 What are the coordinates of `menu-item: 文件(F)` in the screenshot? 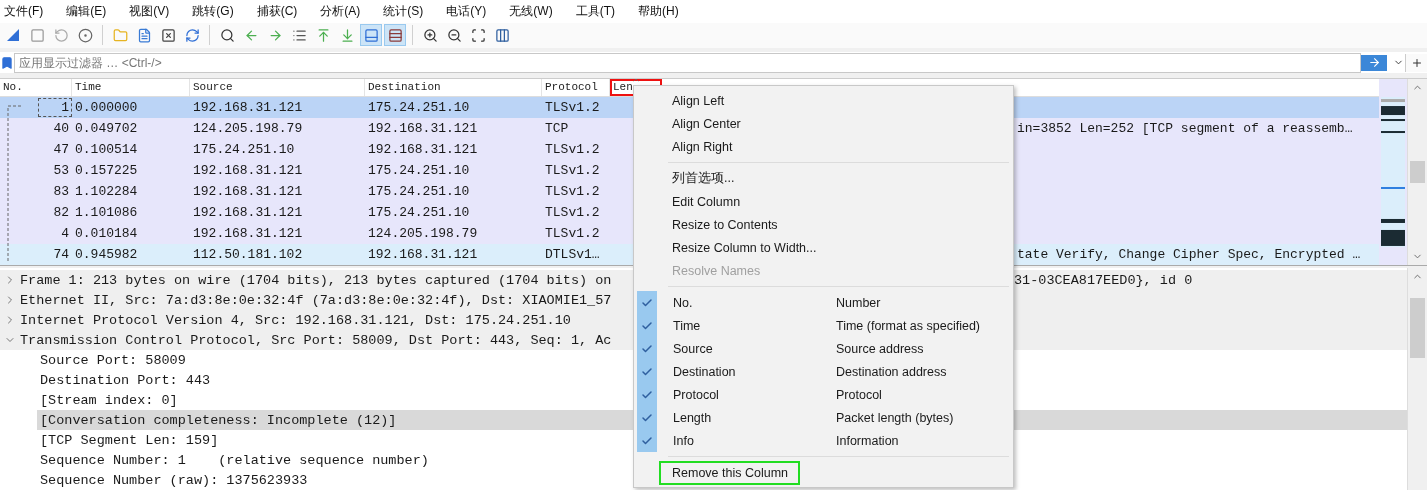 It's located at (27, 11).